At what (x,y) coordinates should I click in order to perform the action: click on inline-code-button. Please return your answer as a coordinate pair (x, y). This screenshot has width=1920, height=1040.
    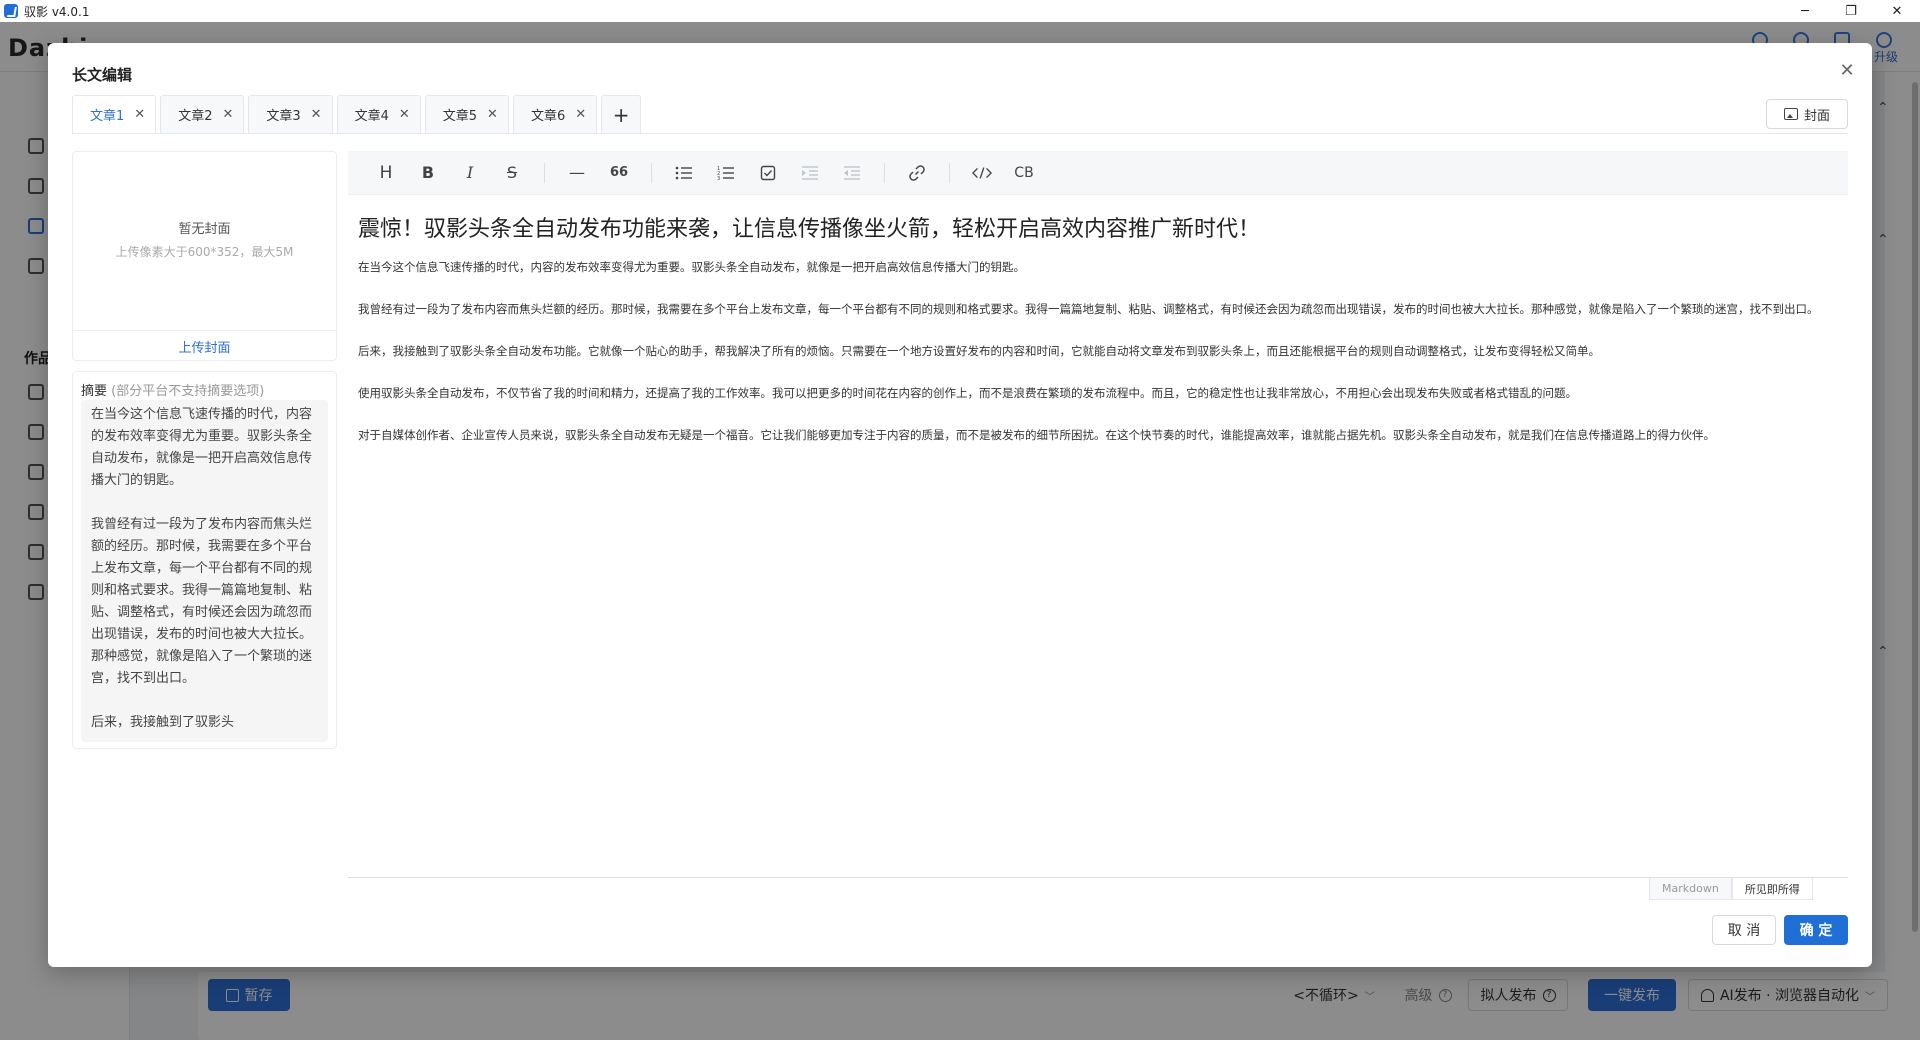
    Looking at the image, I should click on (982, 173).